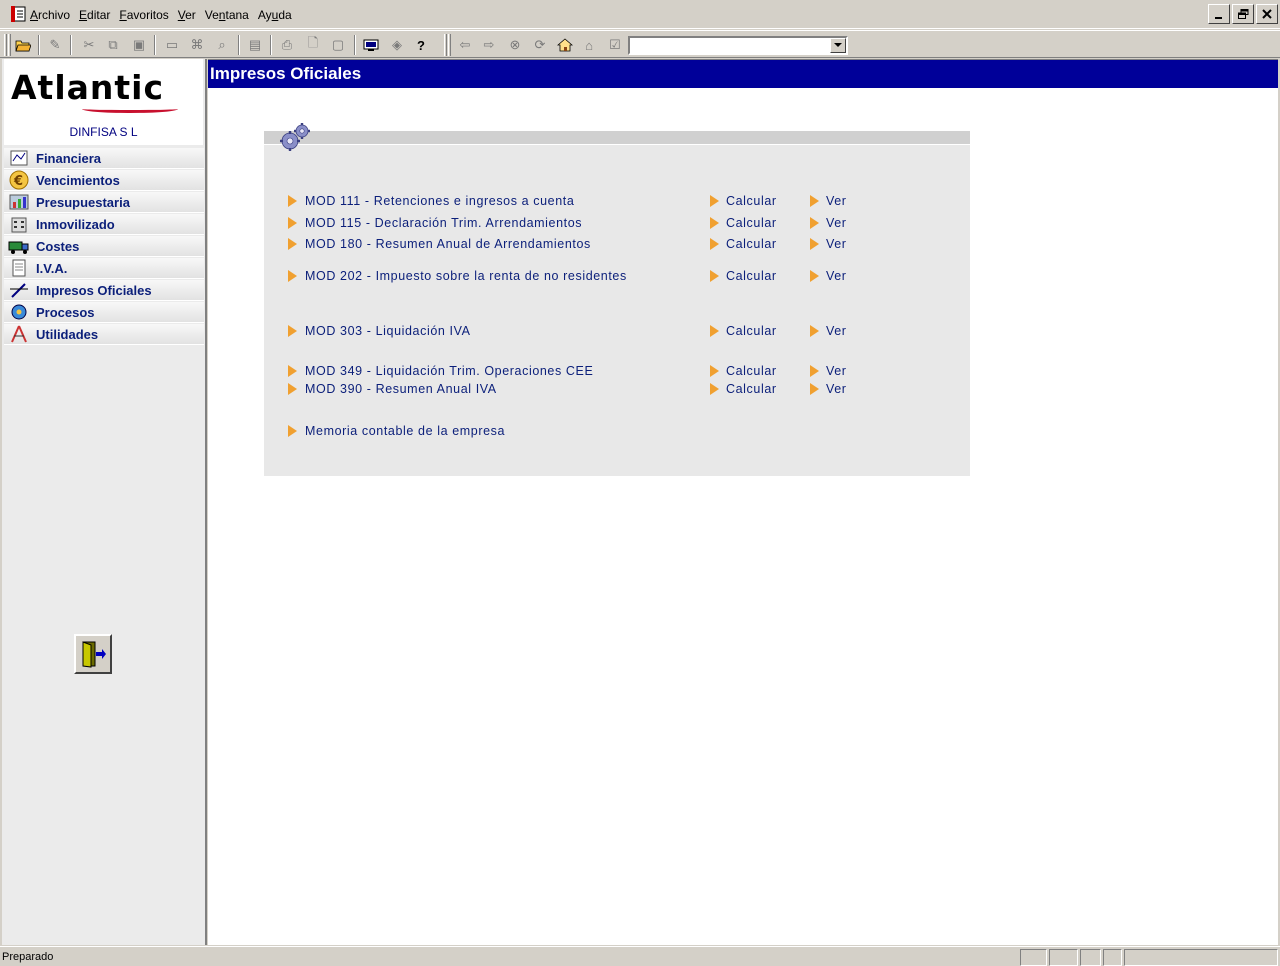 Image resolution: width=1280 pixels, height=966 pixels. What do you see at coordinates (838, 45) in the screenshot?
I see `dropdown-arrow-icon` at bounding box center [838, 45].